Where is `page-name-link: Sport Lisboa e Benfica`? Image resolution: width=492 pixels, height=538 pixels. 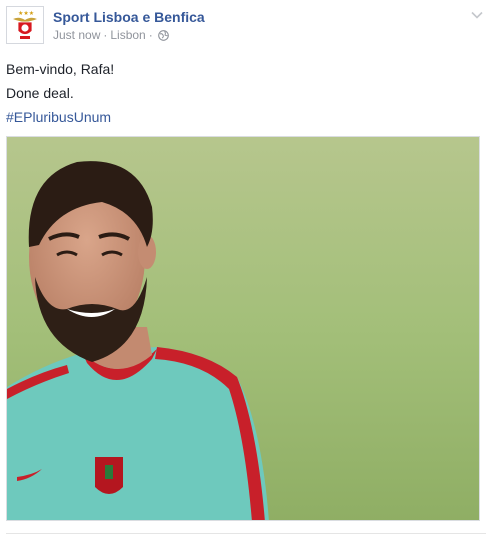
page-name-link: Sport Lisboa e Benfica is located at coordinates (129, 17).